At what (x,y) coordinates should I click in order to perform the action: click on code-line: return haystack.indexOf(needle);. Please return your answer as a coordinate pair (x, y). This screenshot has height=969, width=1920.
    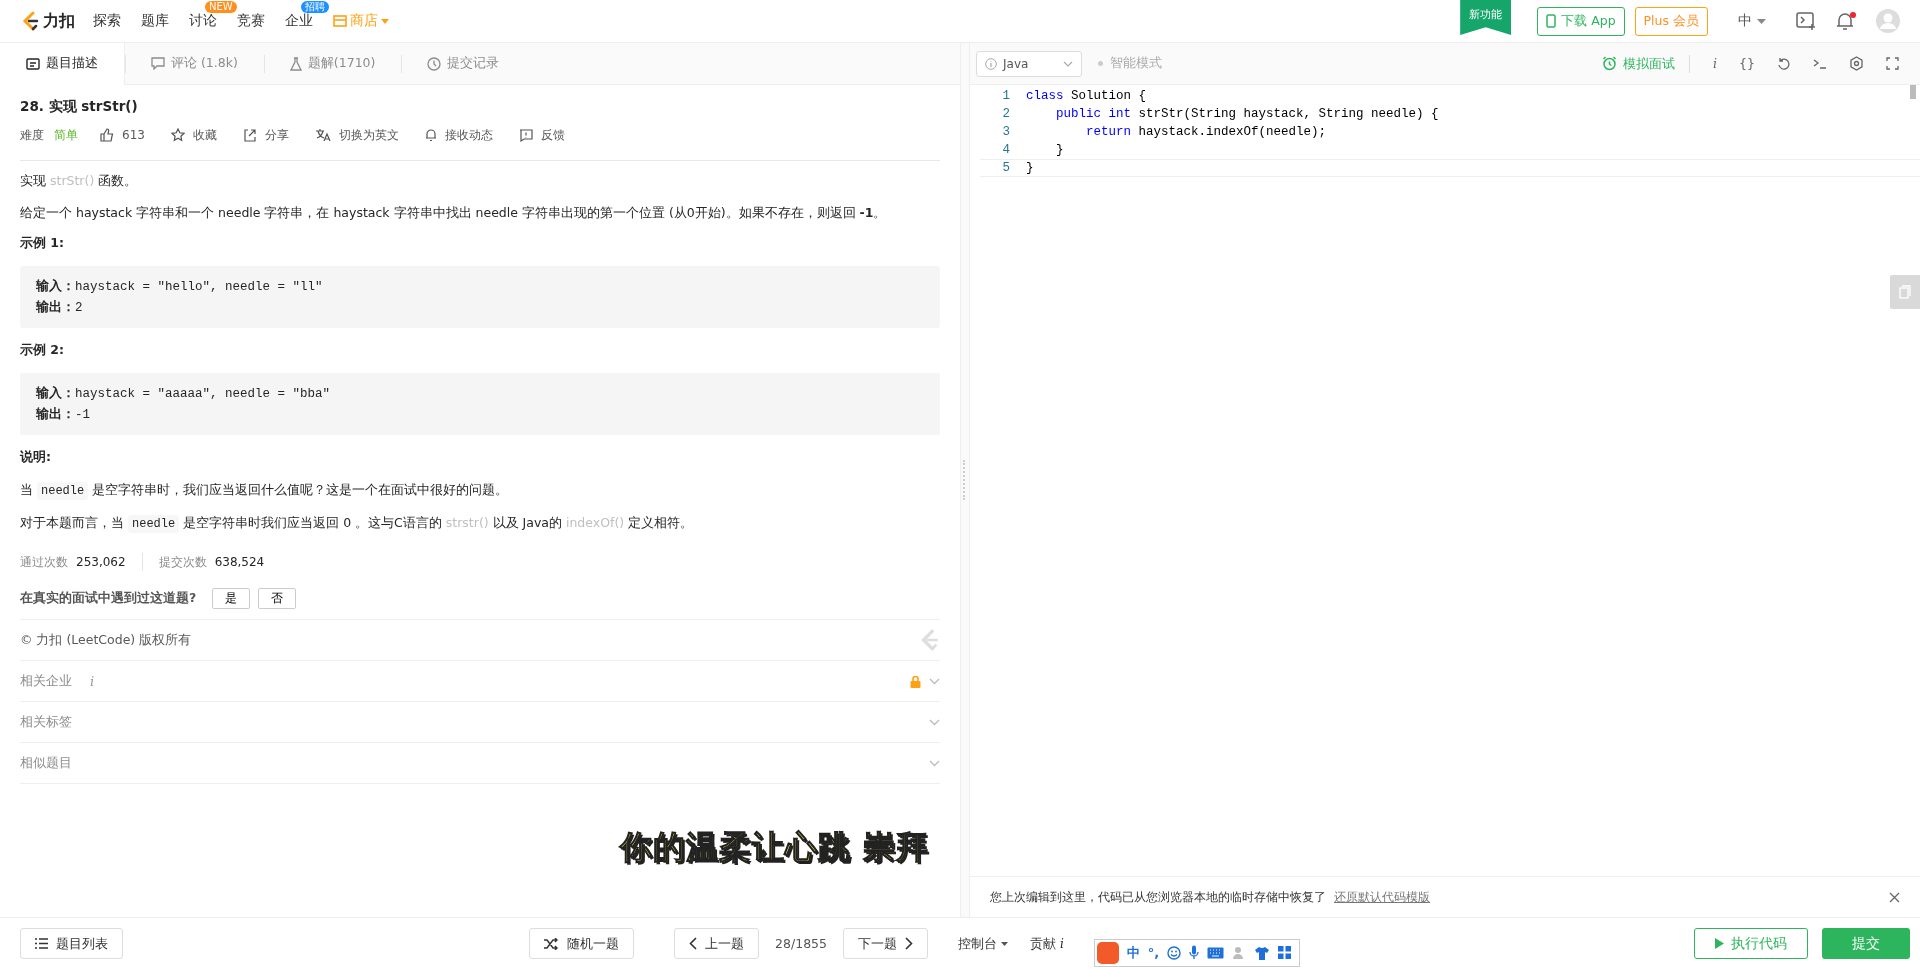
    Looking at the image, I should click on (1206, 132).